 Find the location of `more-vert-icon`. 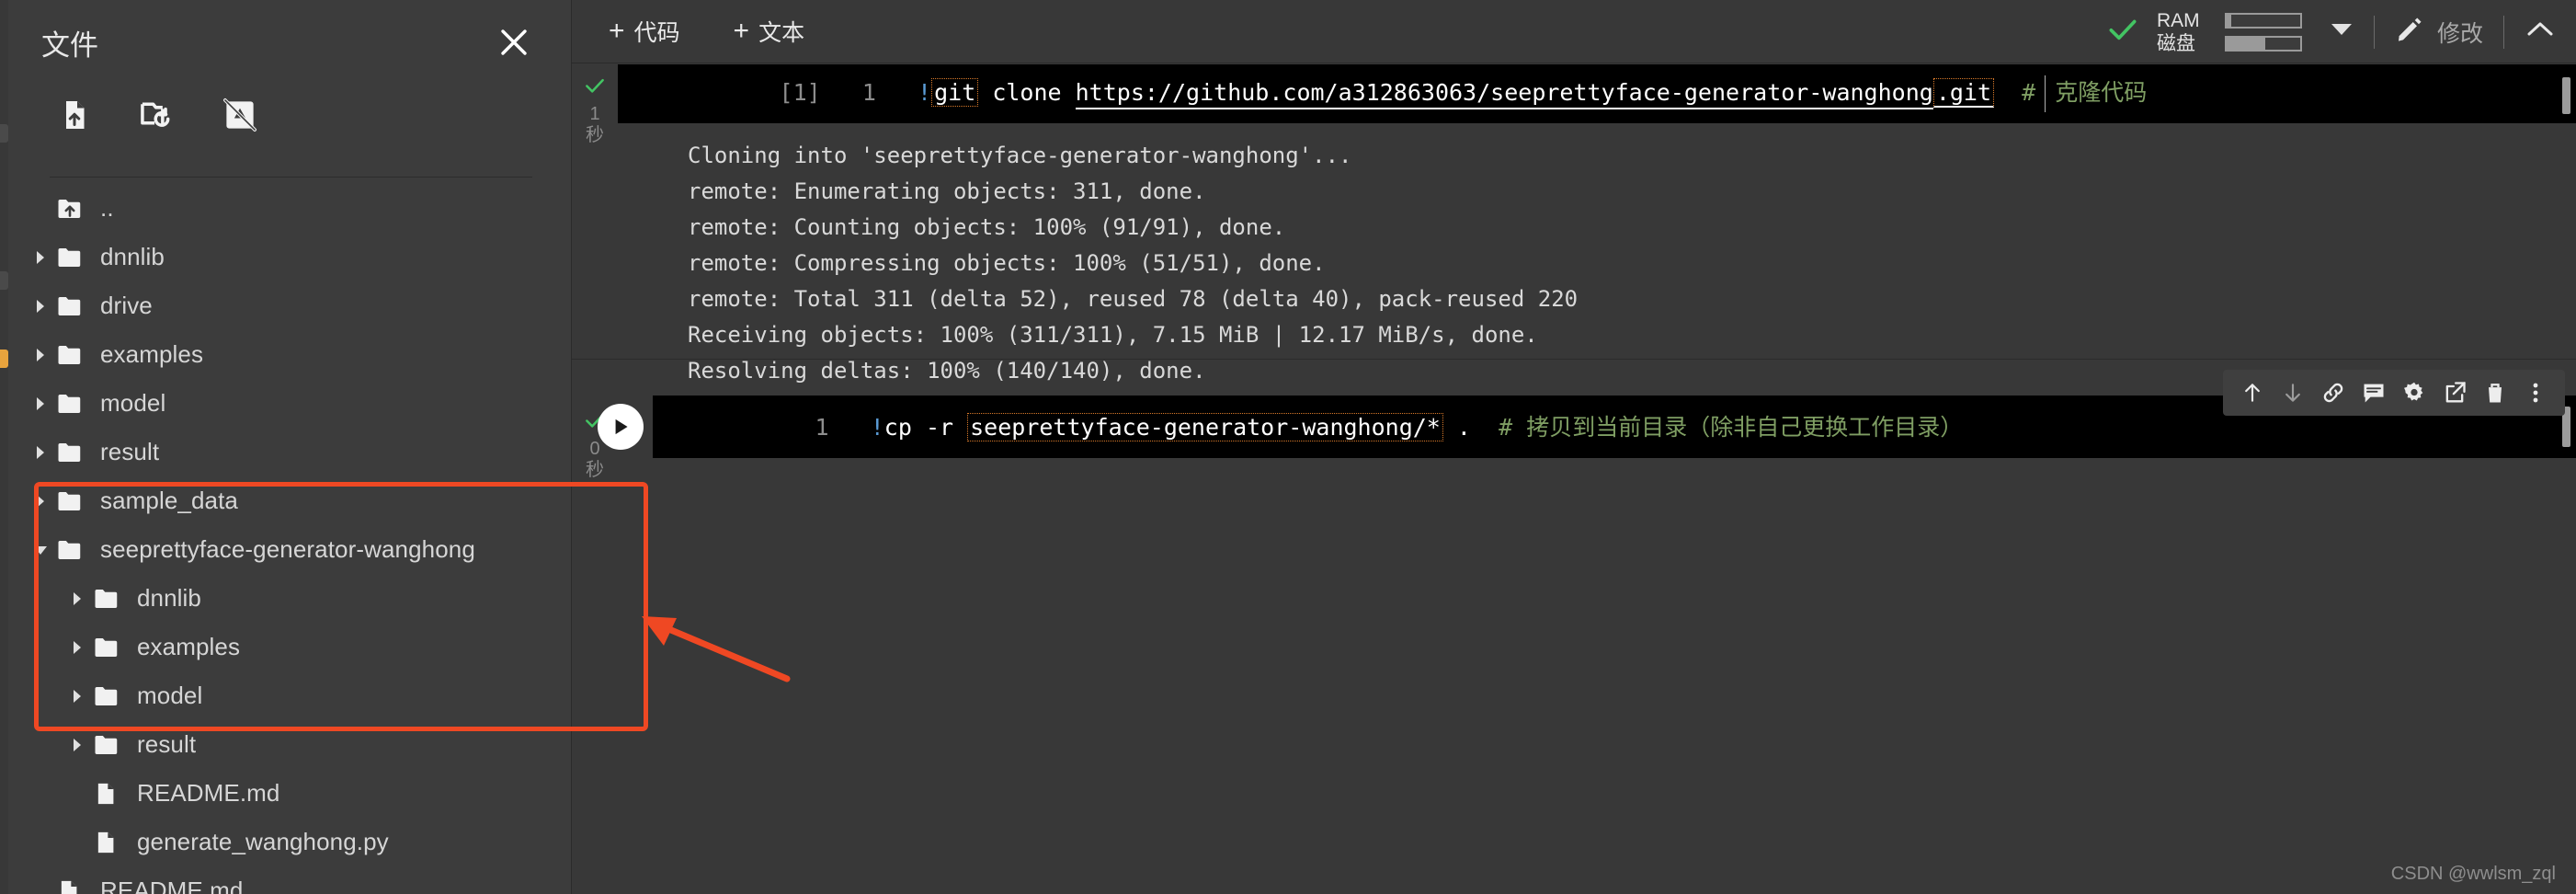

more-vert-icon is located at coordinates (2535, 392).